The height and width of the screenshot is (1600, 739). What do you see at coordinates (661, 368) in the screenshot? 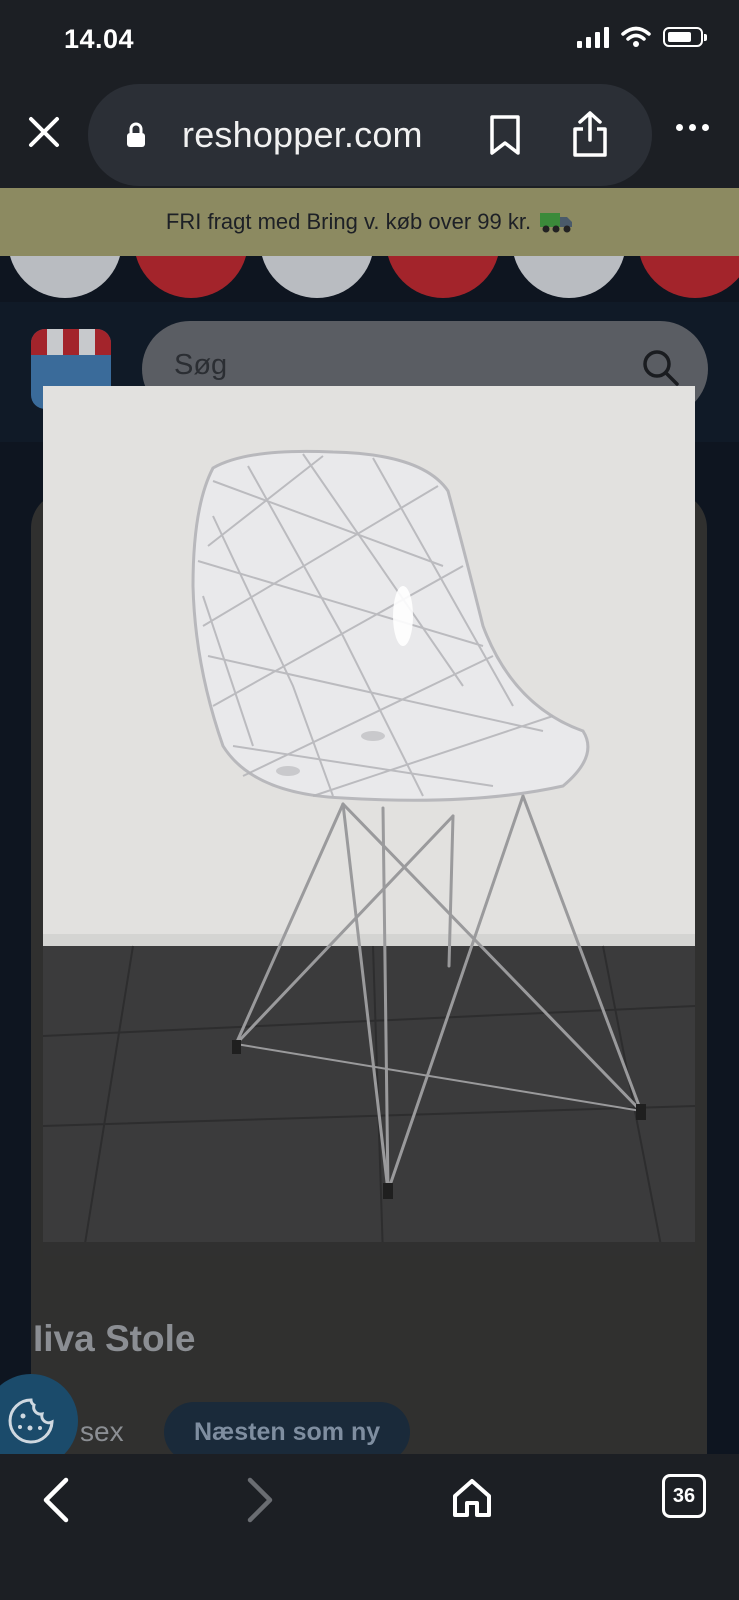
I see `search-icon` at bounding box center [661, 368].